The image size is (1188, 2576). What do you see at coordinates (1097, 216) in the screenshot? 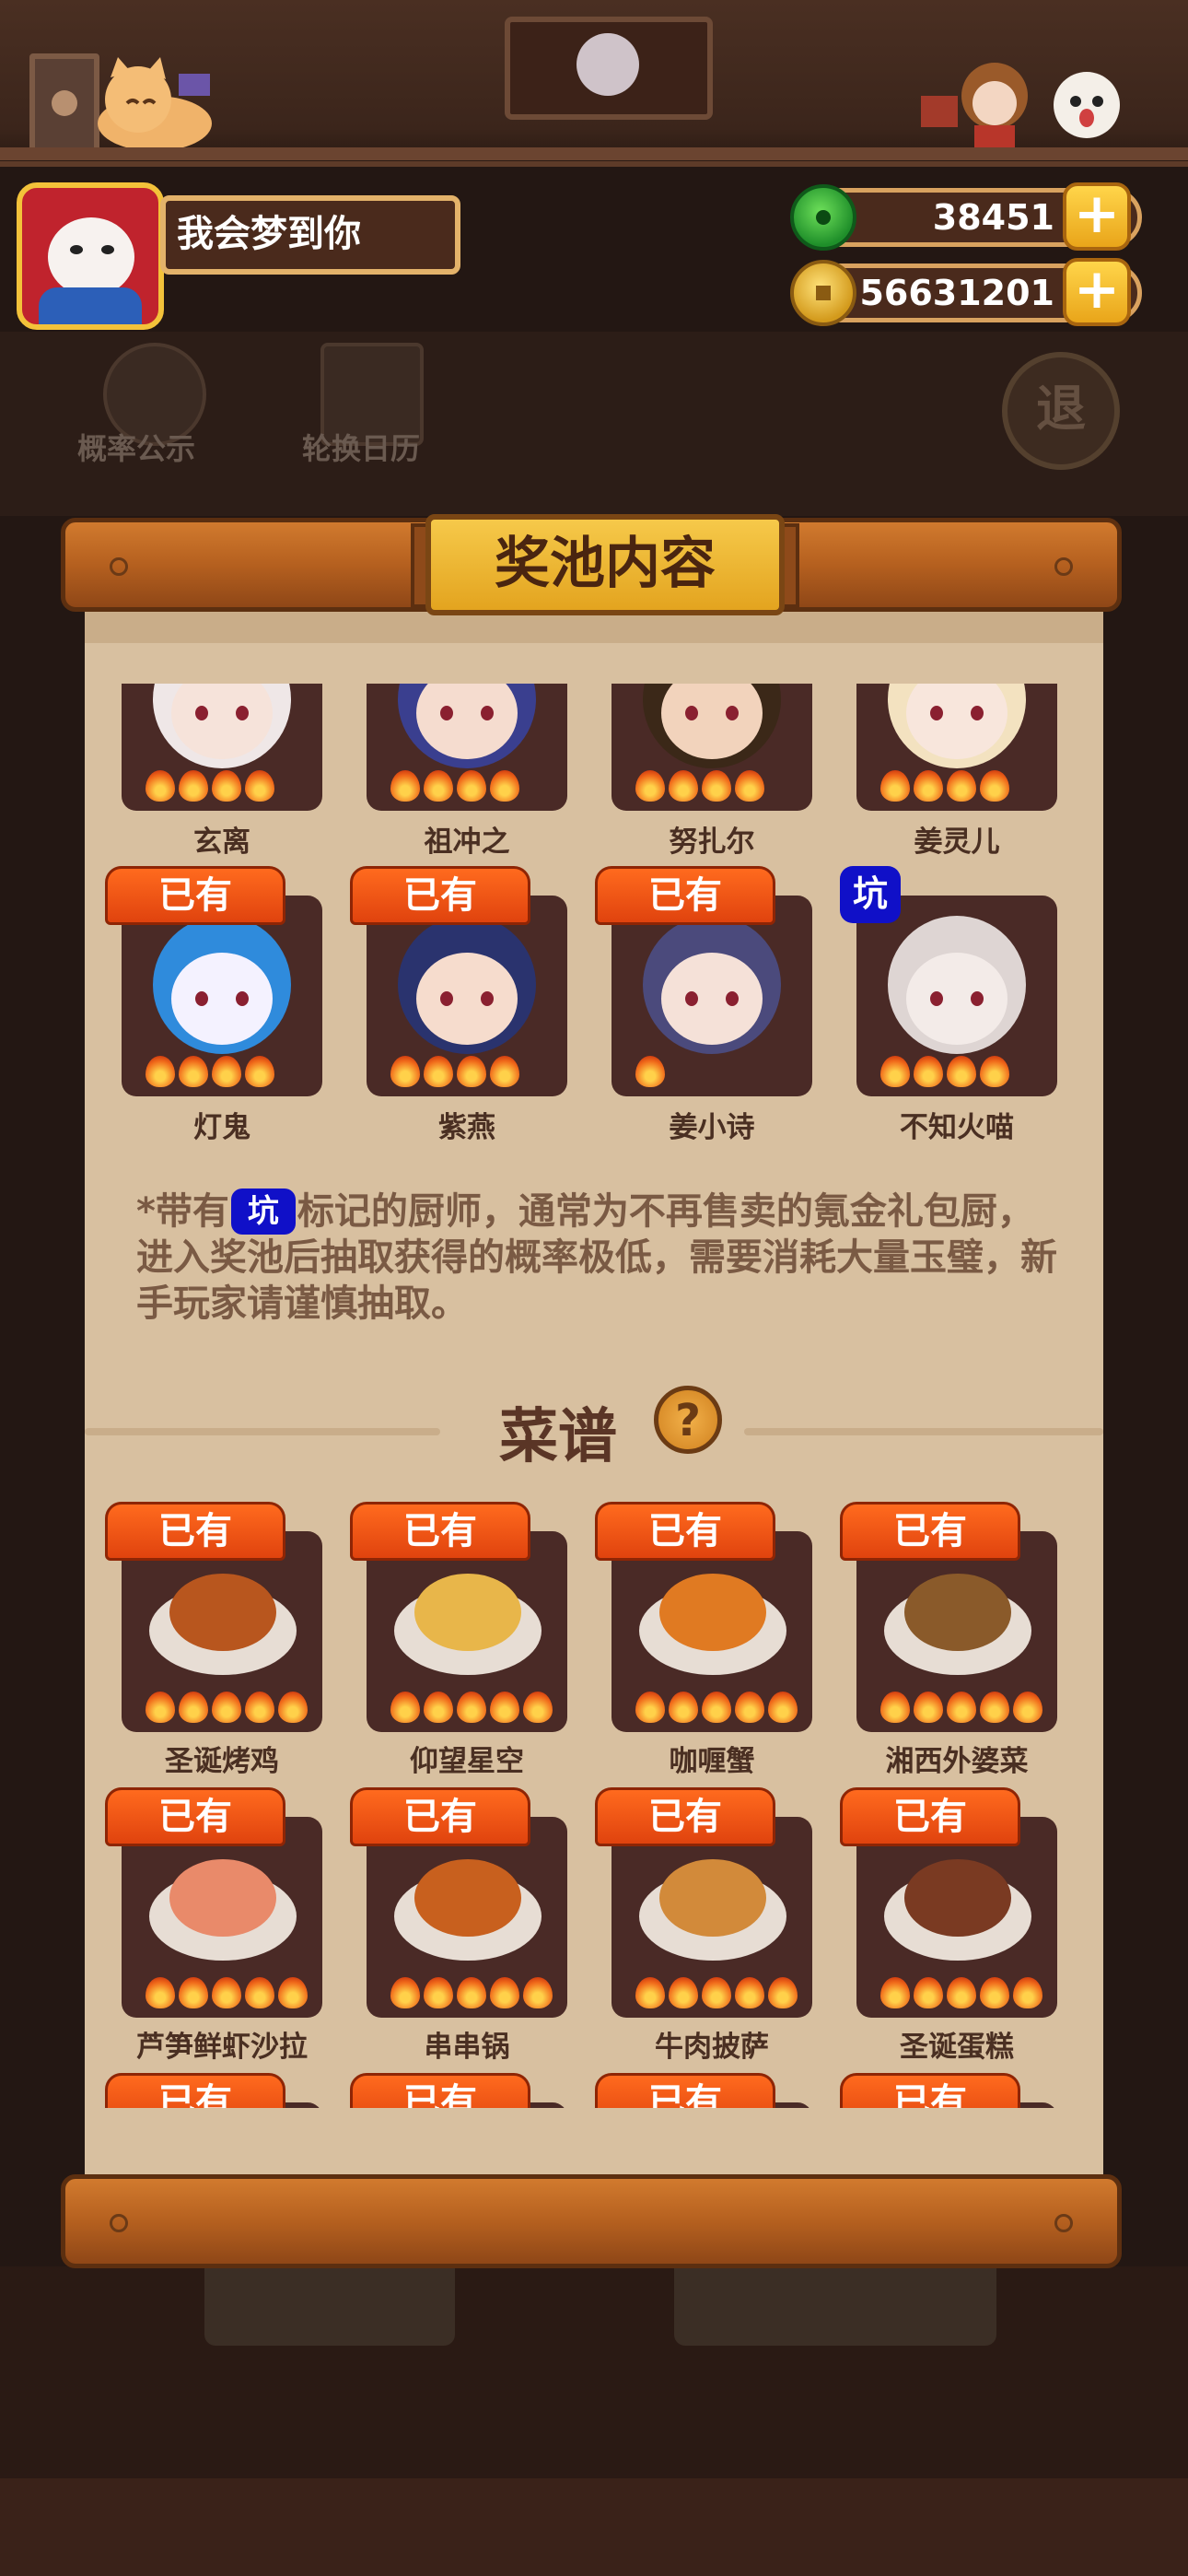
I see `add-jade-button: +` at bounding box center [1097, 216].